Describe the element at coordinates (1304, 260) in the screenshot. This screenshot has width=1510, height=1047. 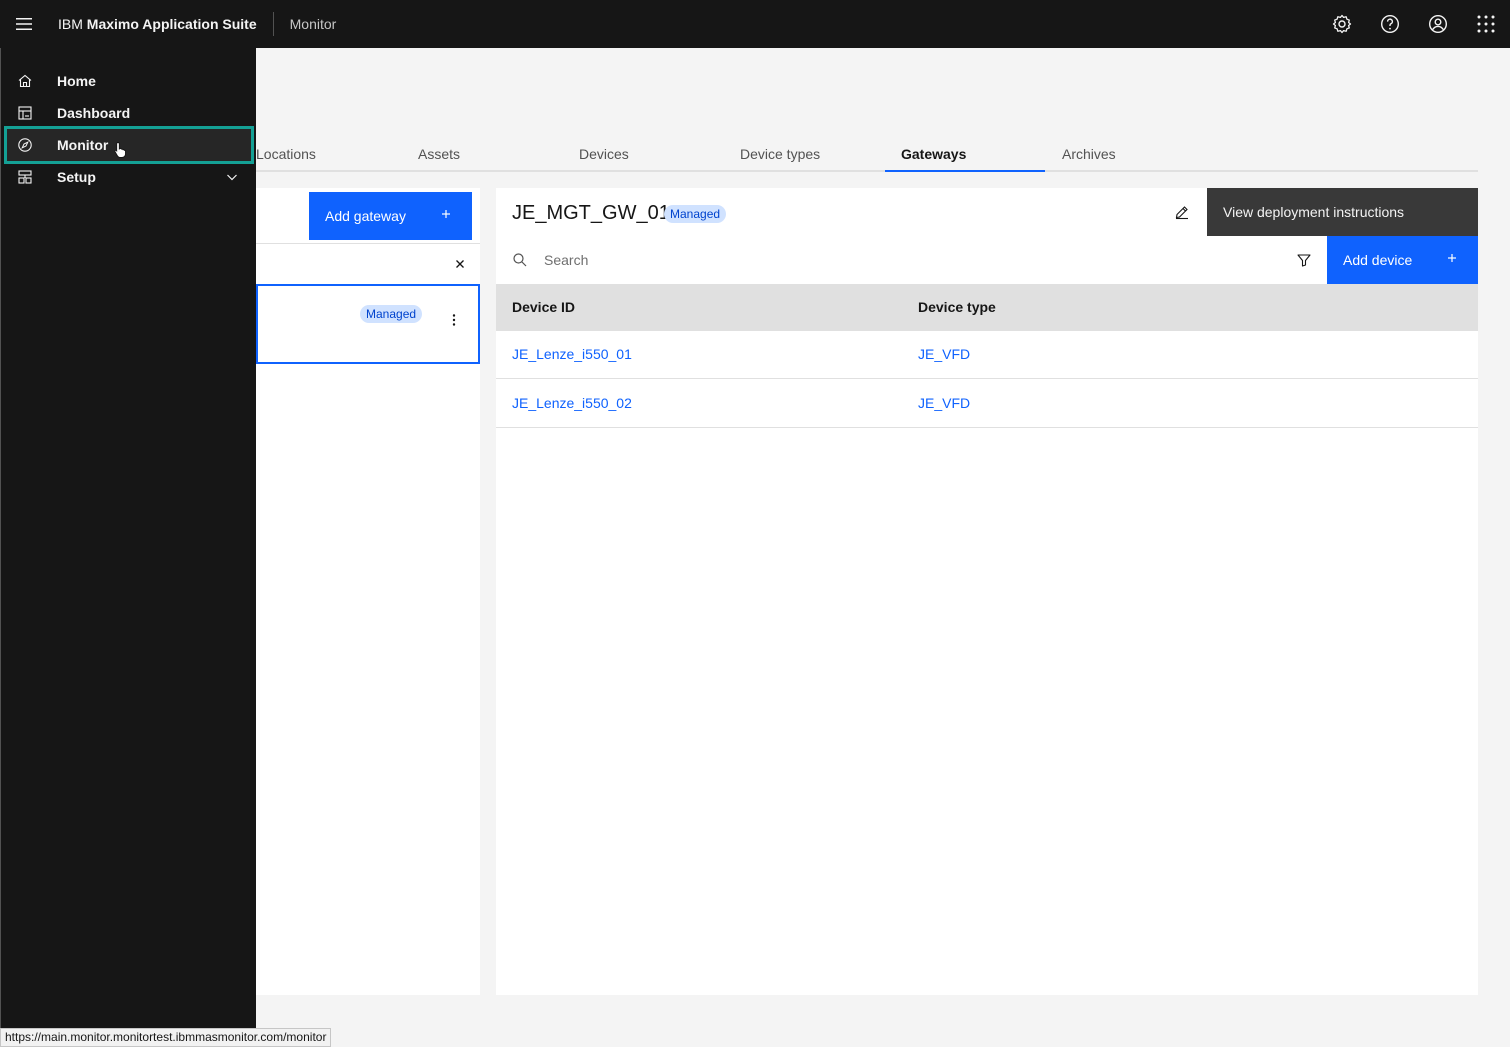
I see `filter-icon` at that location.